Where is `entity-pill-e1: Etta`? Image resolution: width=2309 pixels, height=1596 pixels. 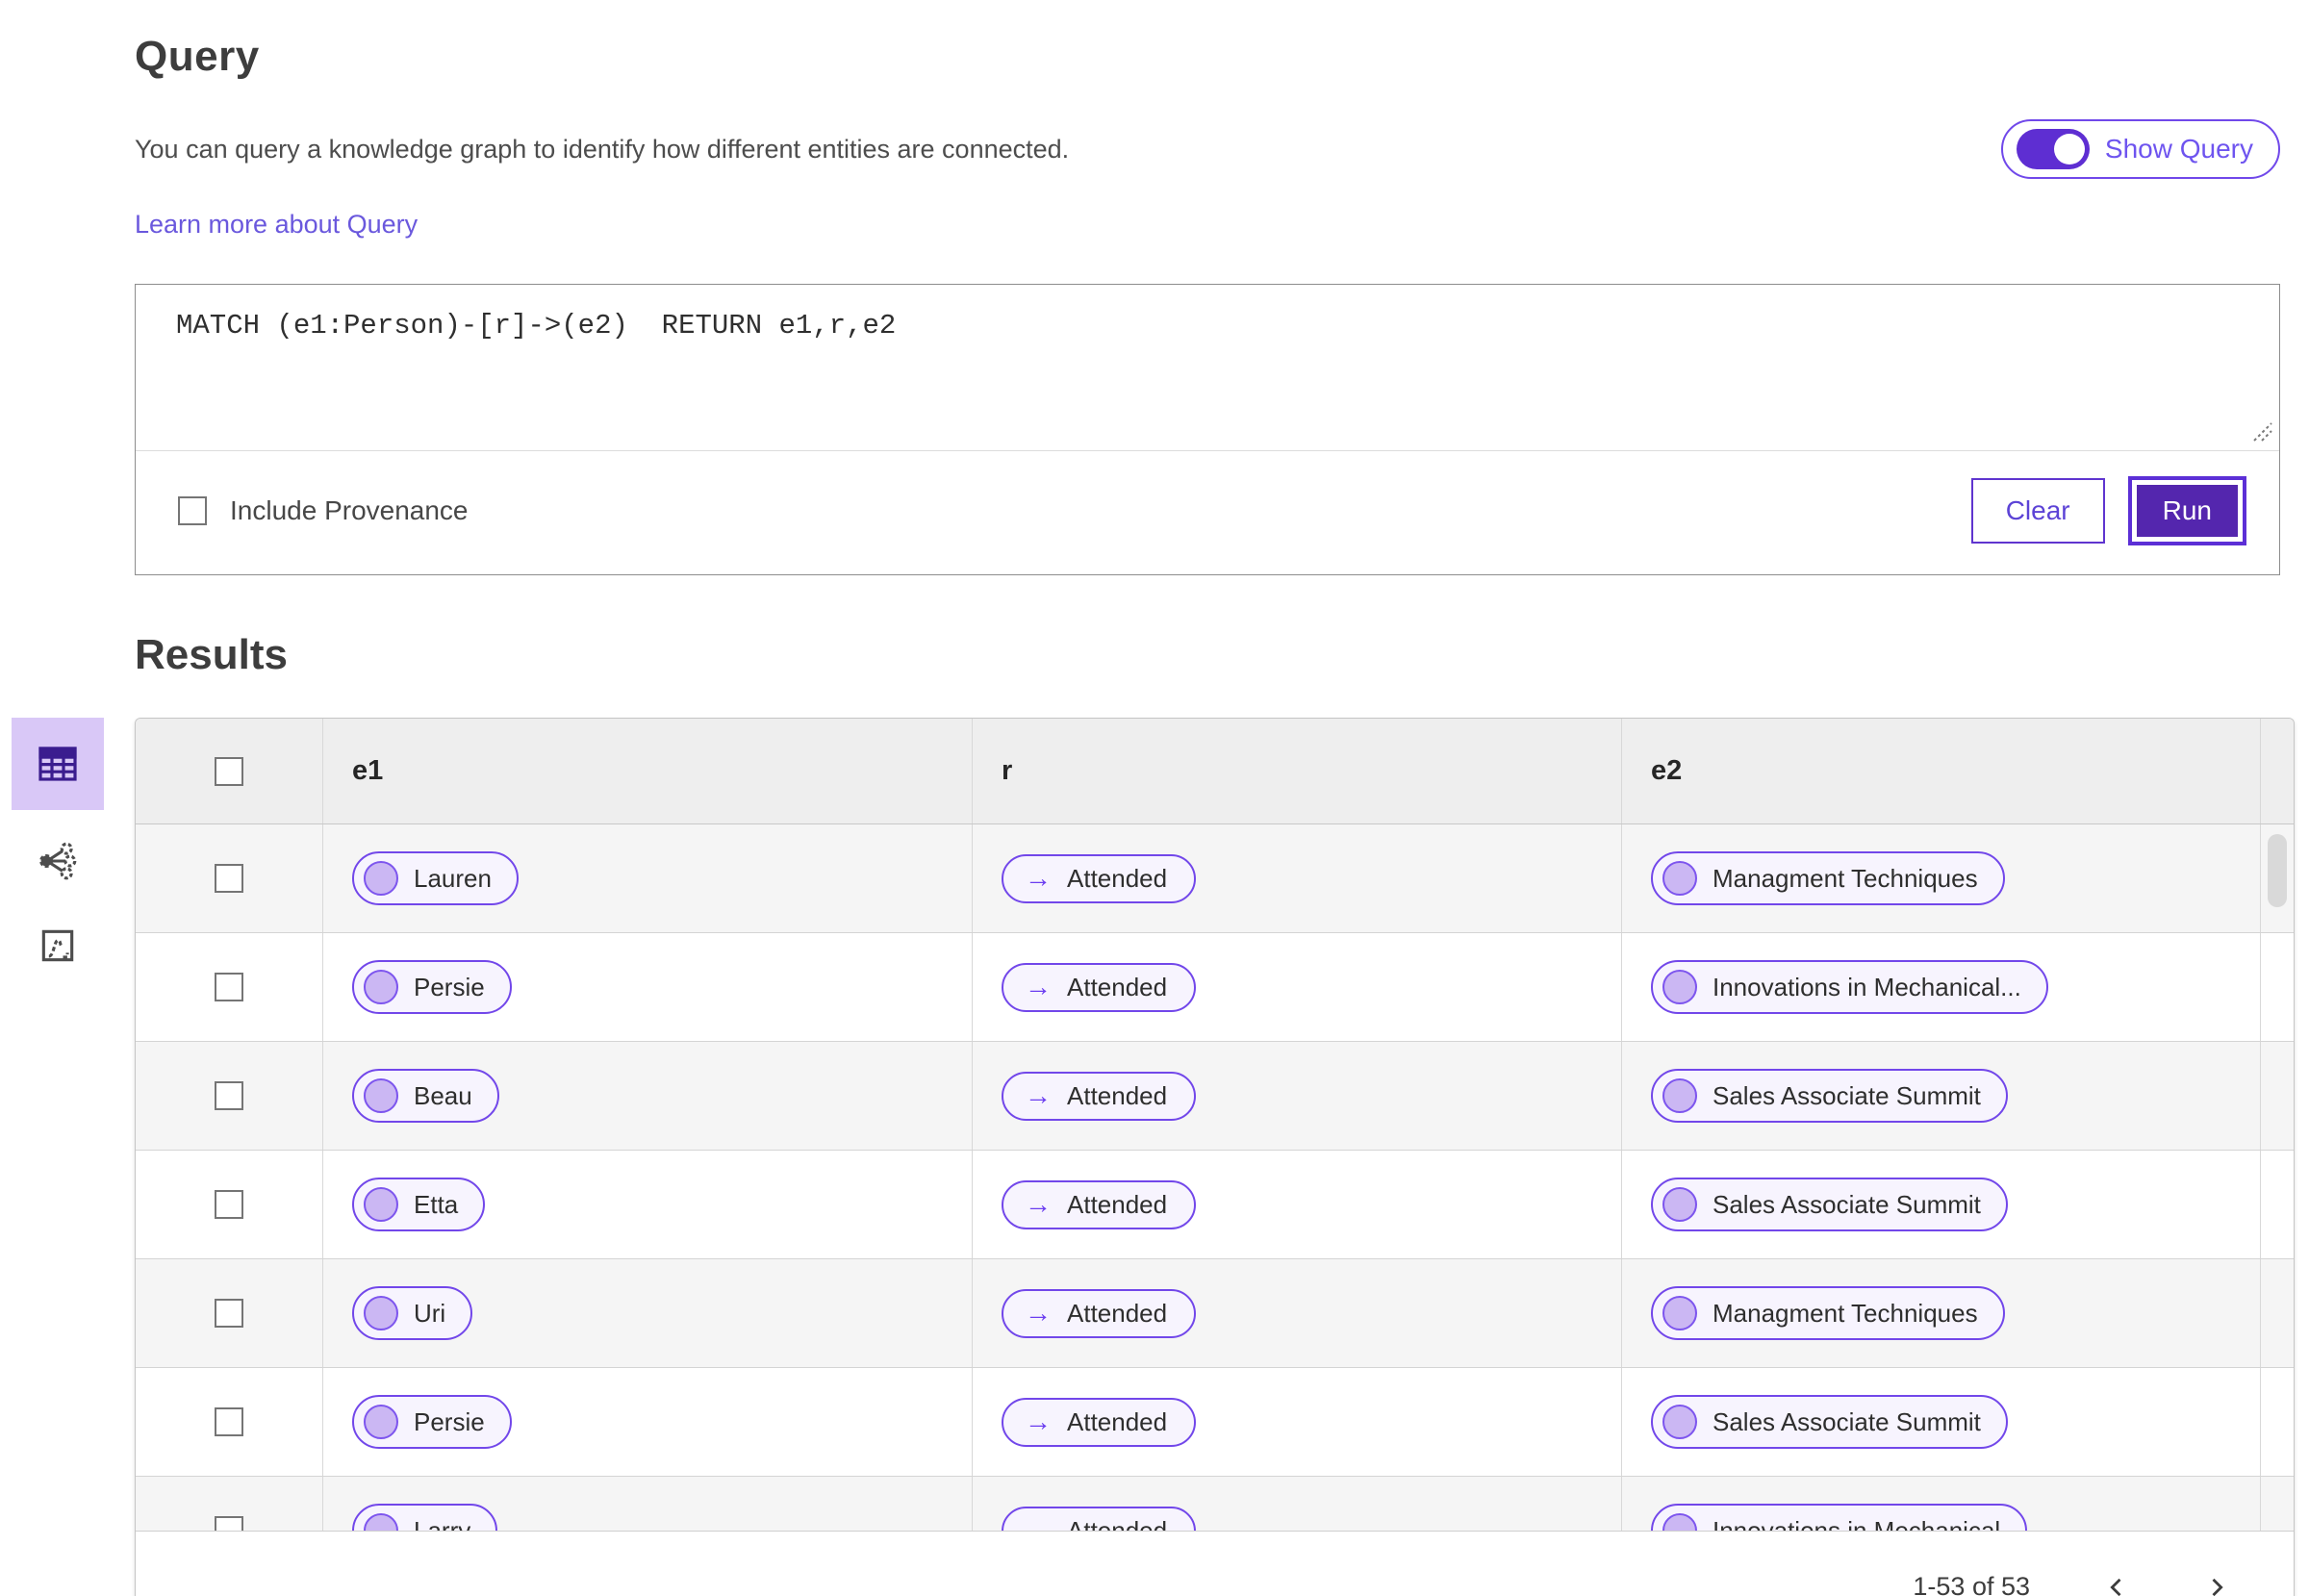
entity-pill-e1: Etta is located at coordinates (419, 1204).